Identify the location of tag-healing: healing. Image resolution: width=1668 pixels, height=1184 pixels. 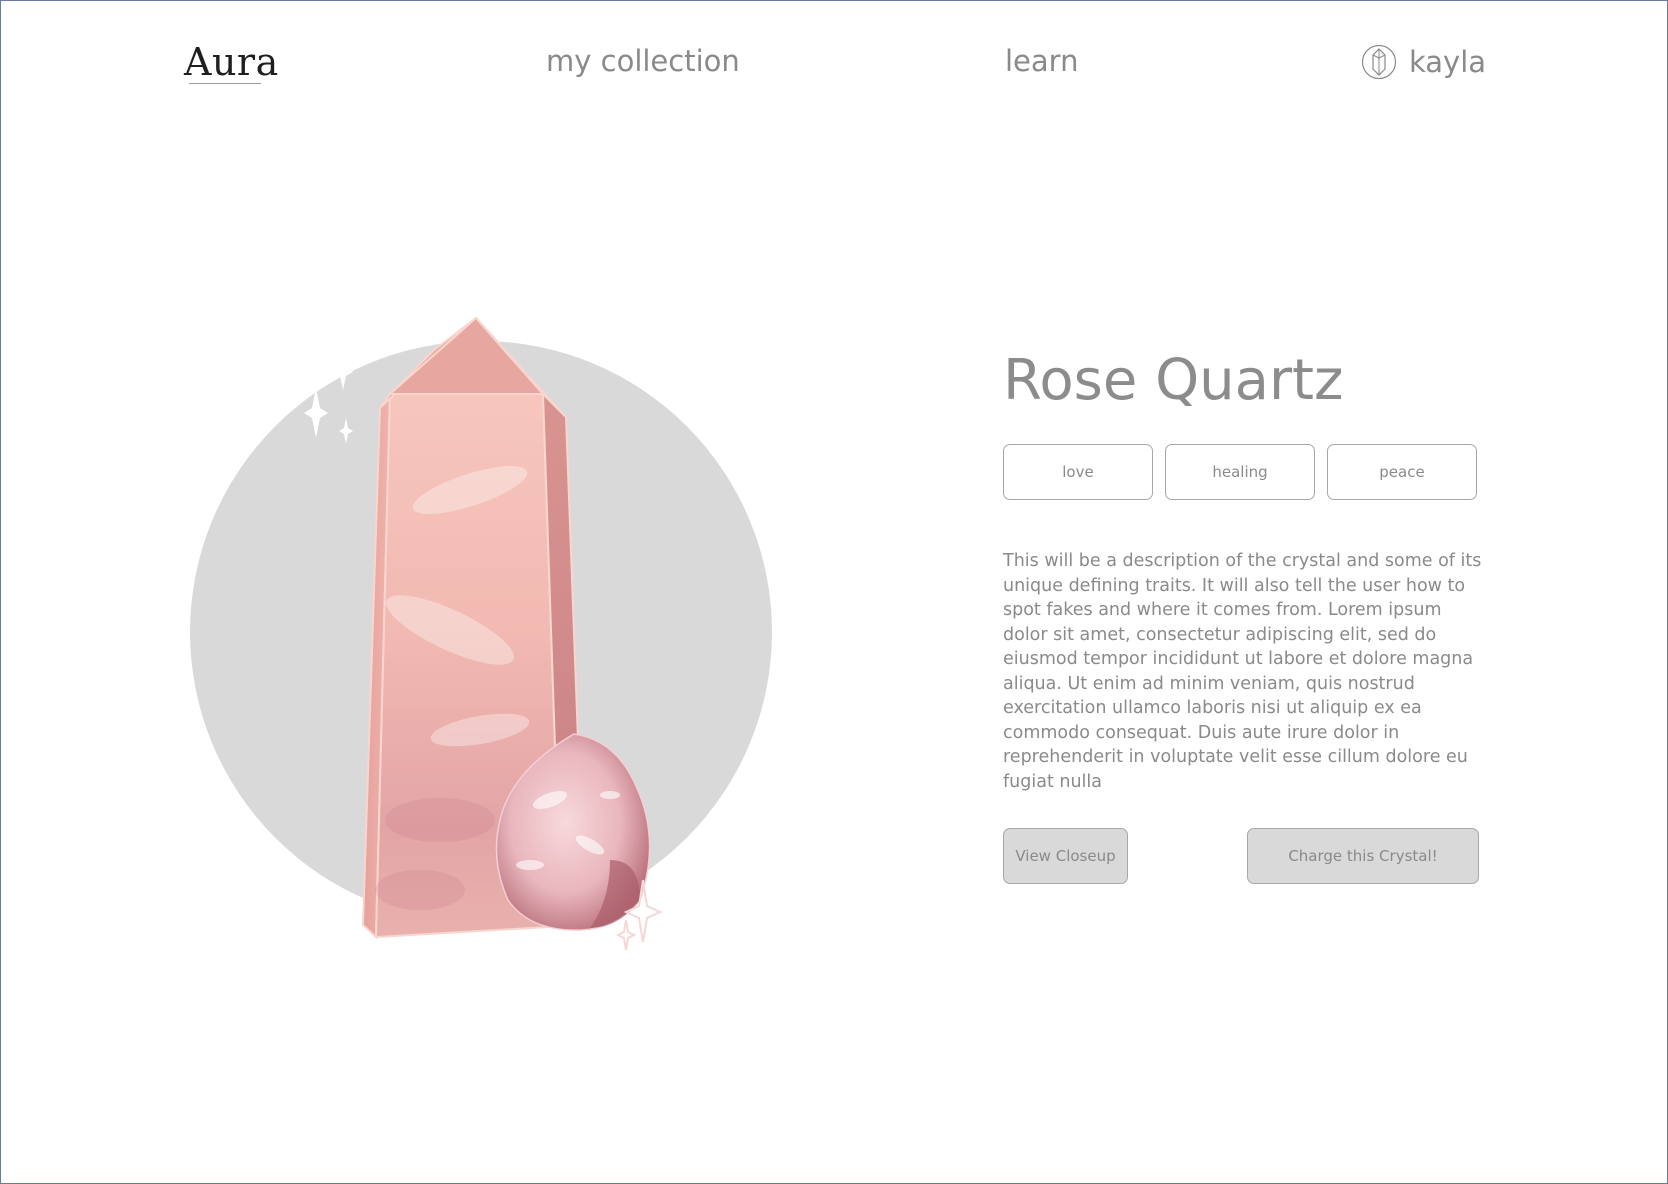
(1240, 472).